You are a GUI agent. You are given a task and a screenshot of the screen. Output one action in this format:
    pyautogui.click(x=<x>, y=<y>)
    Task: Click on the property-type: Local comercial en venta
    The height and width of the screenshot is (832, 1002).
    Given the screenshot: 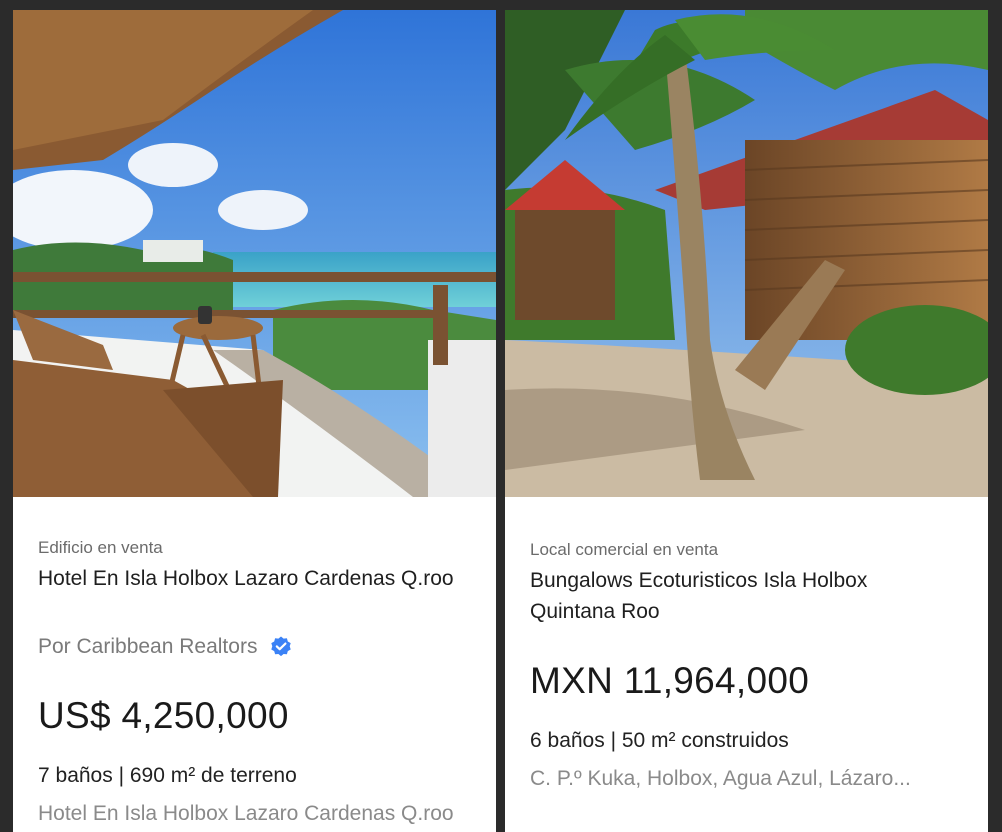 What is the action you would take?
    pyautogui.click(x=624, y=549)
    